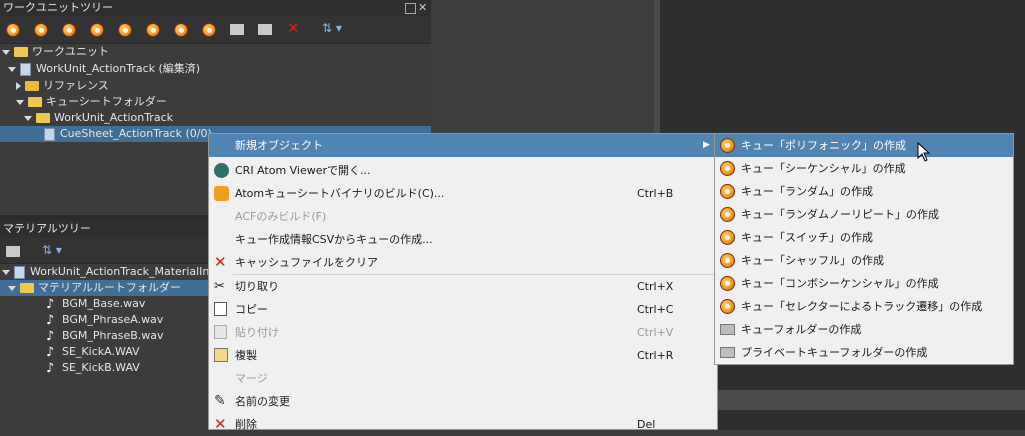 This screenshot has height=436, width=1025. What do you see at coordinates (864, 260) in the screenshot?
I see `submenu-item-shuffle: キュー「シャッフル」の作成` at bounding box center [864, 260].